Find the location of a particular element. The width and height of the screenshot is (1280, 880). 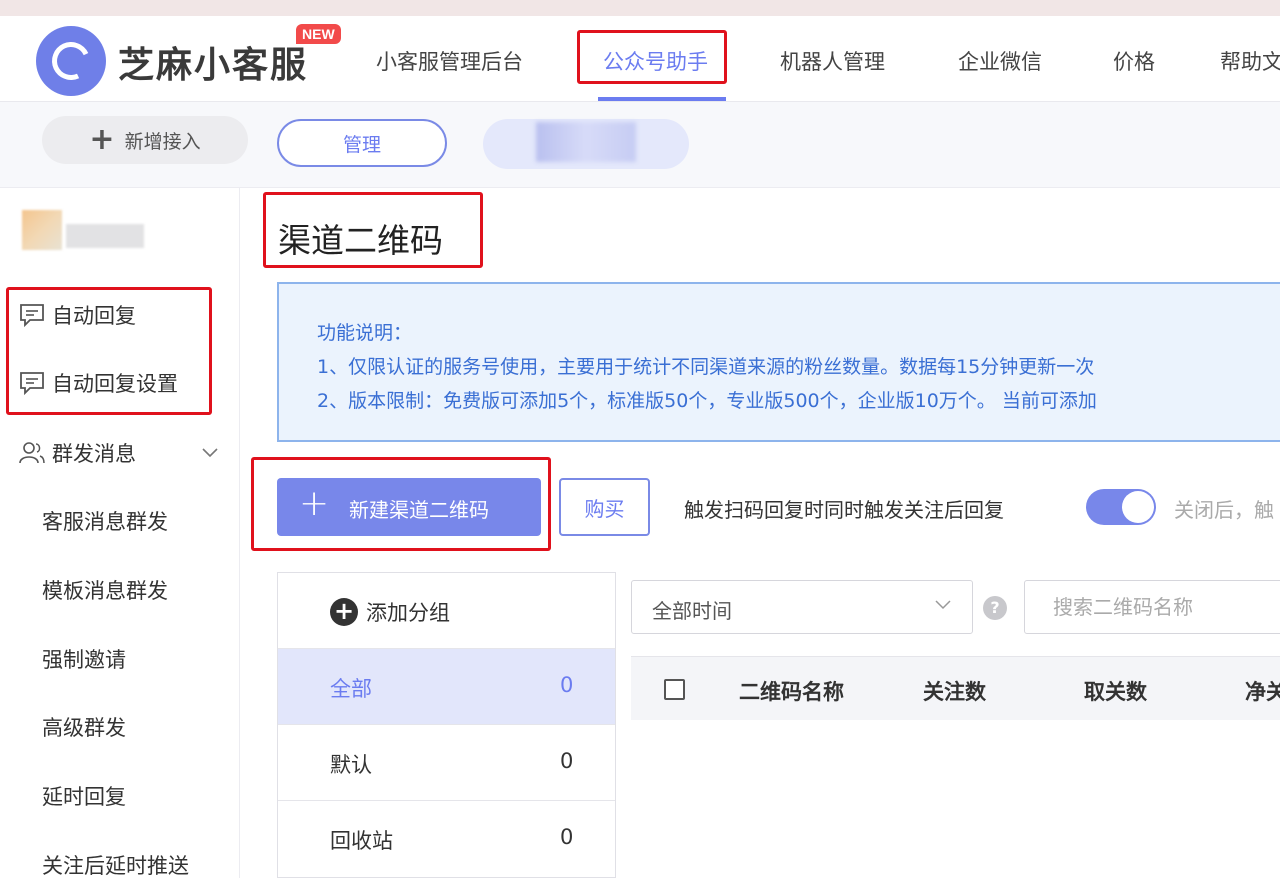

avatar is located at coordinates (42, 230).